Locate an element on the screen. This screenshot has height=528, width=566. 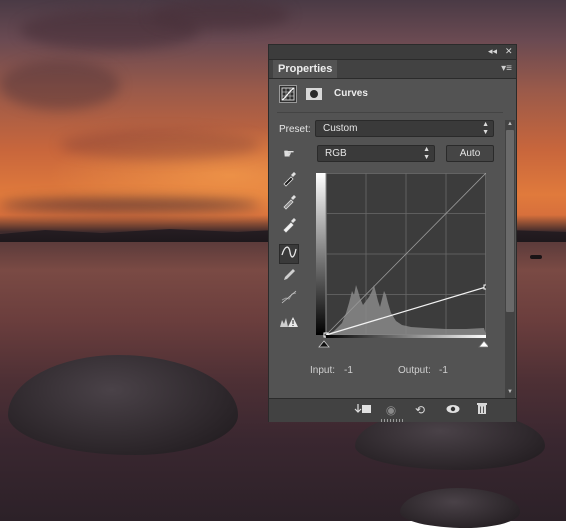
trash-icon is located at coordinates (482, 410).